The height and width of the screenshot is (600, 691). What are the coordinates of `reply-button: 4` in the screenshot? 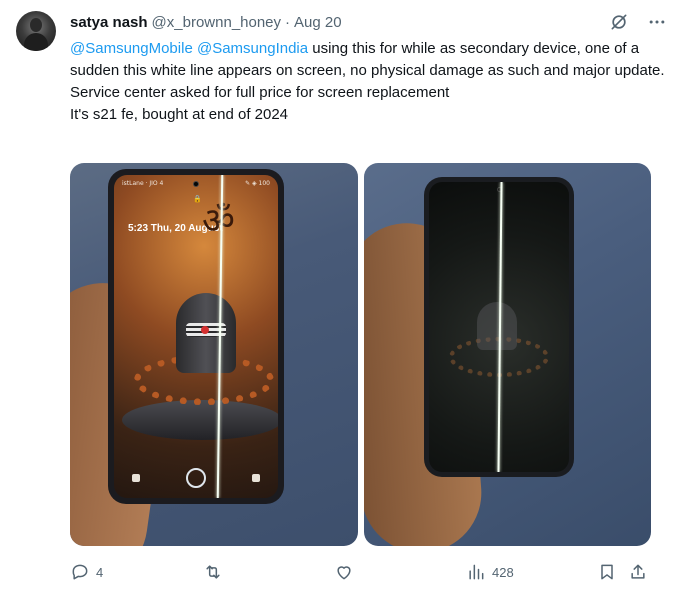 It's located at (86, 572).